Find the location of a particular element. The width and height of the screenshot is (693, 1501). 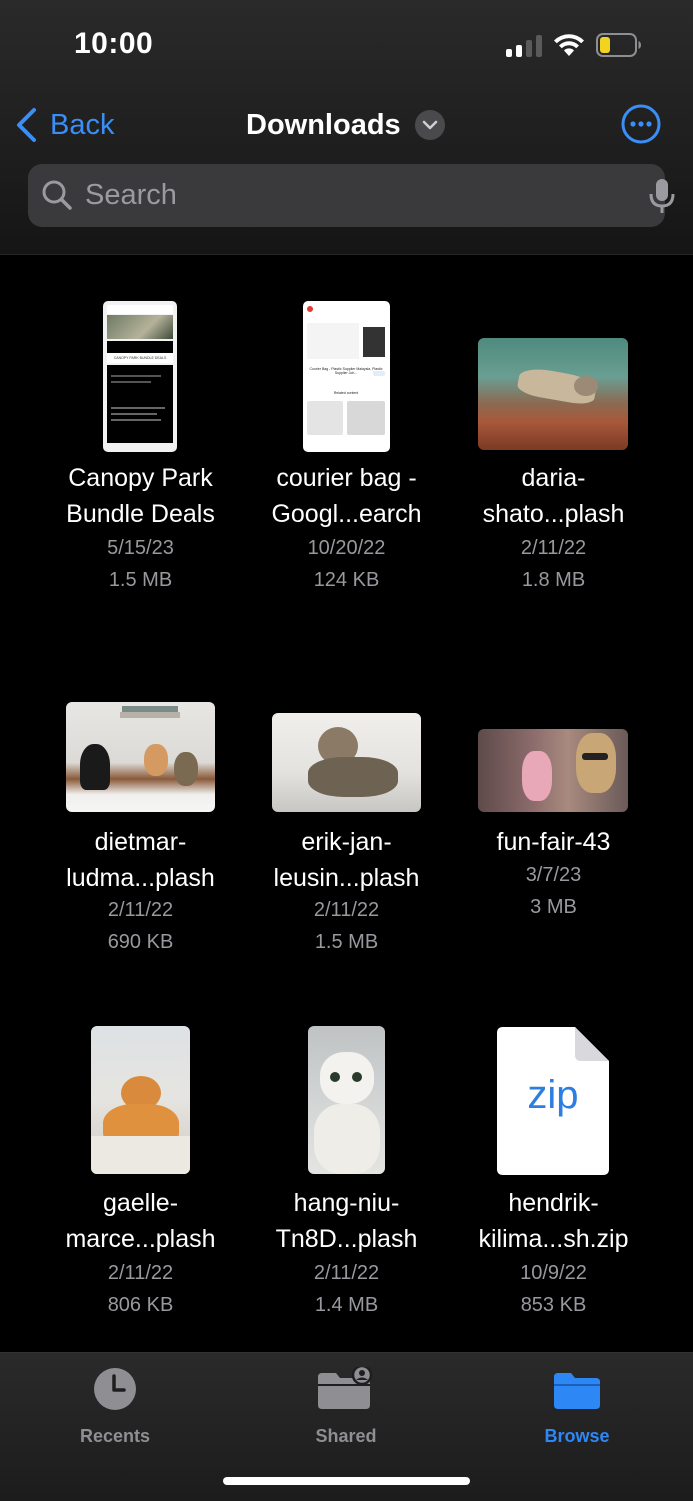

file-name-line1: fun-fair-43 is located at coordinates (553, 842).